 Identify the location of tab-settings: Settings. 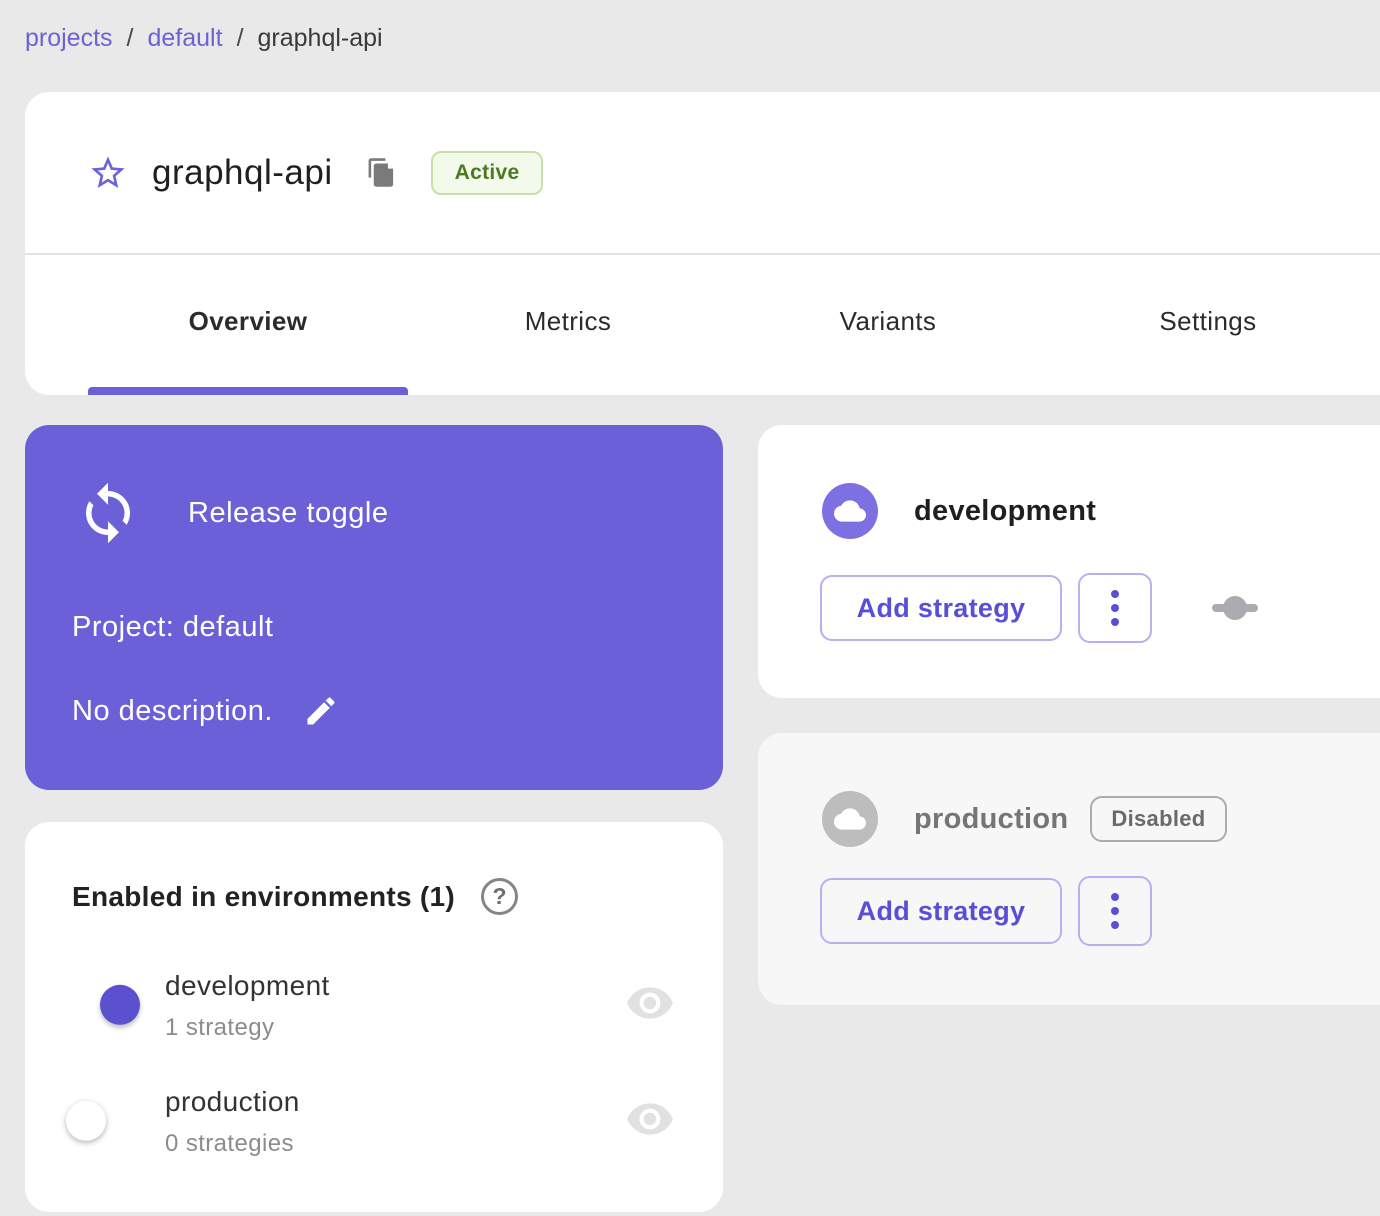
(1208, 321).